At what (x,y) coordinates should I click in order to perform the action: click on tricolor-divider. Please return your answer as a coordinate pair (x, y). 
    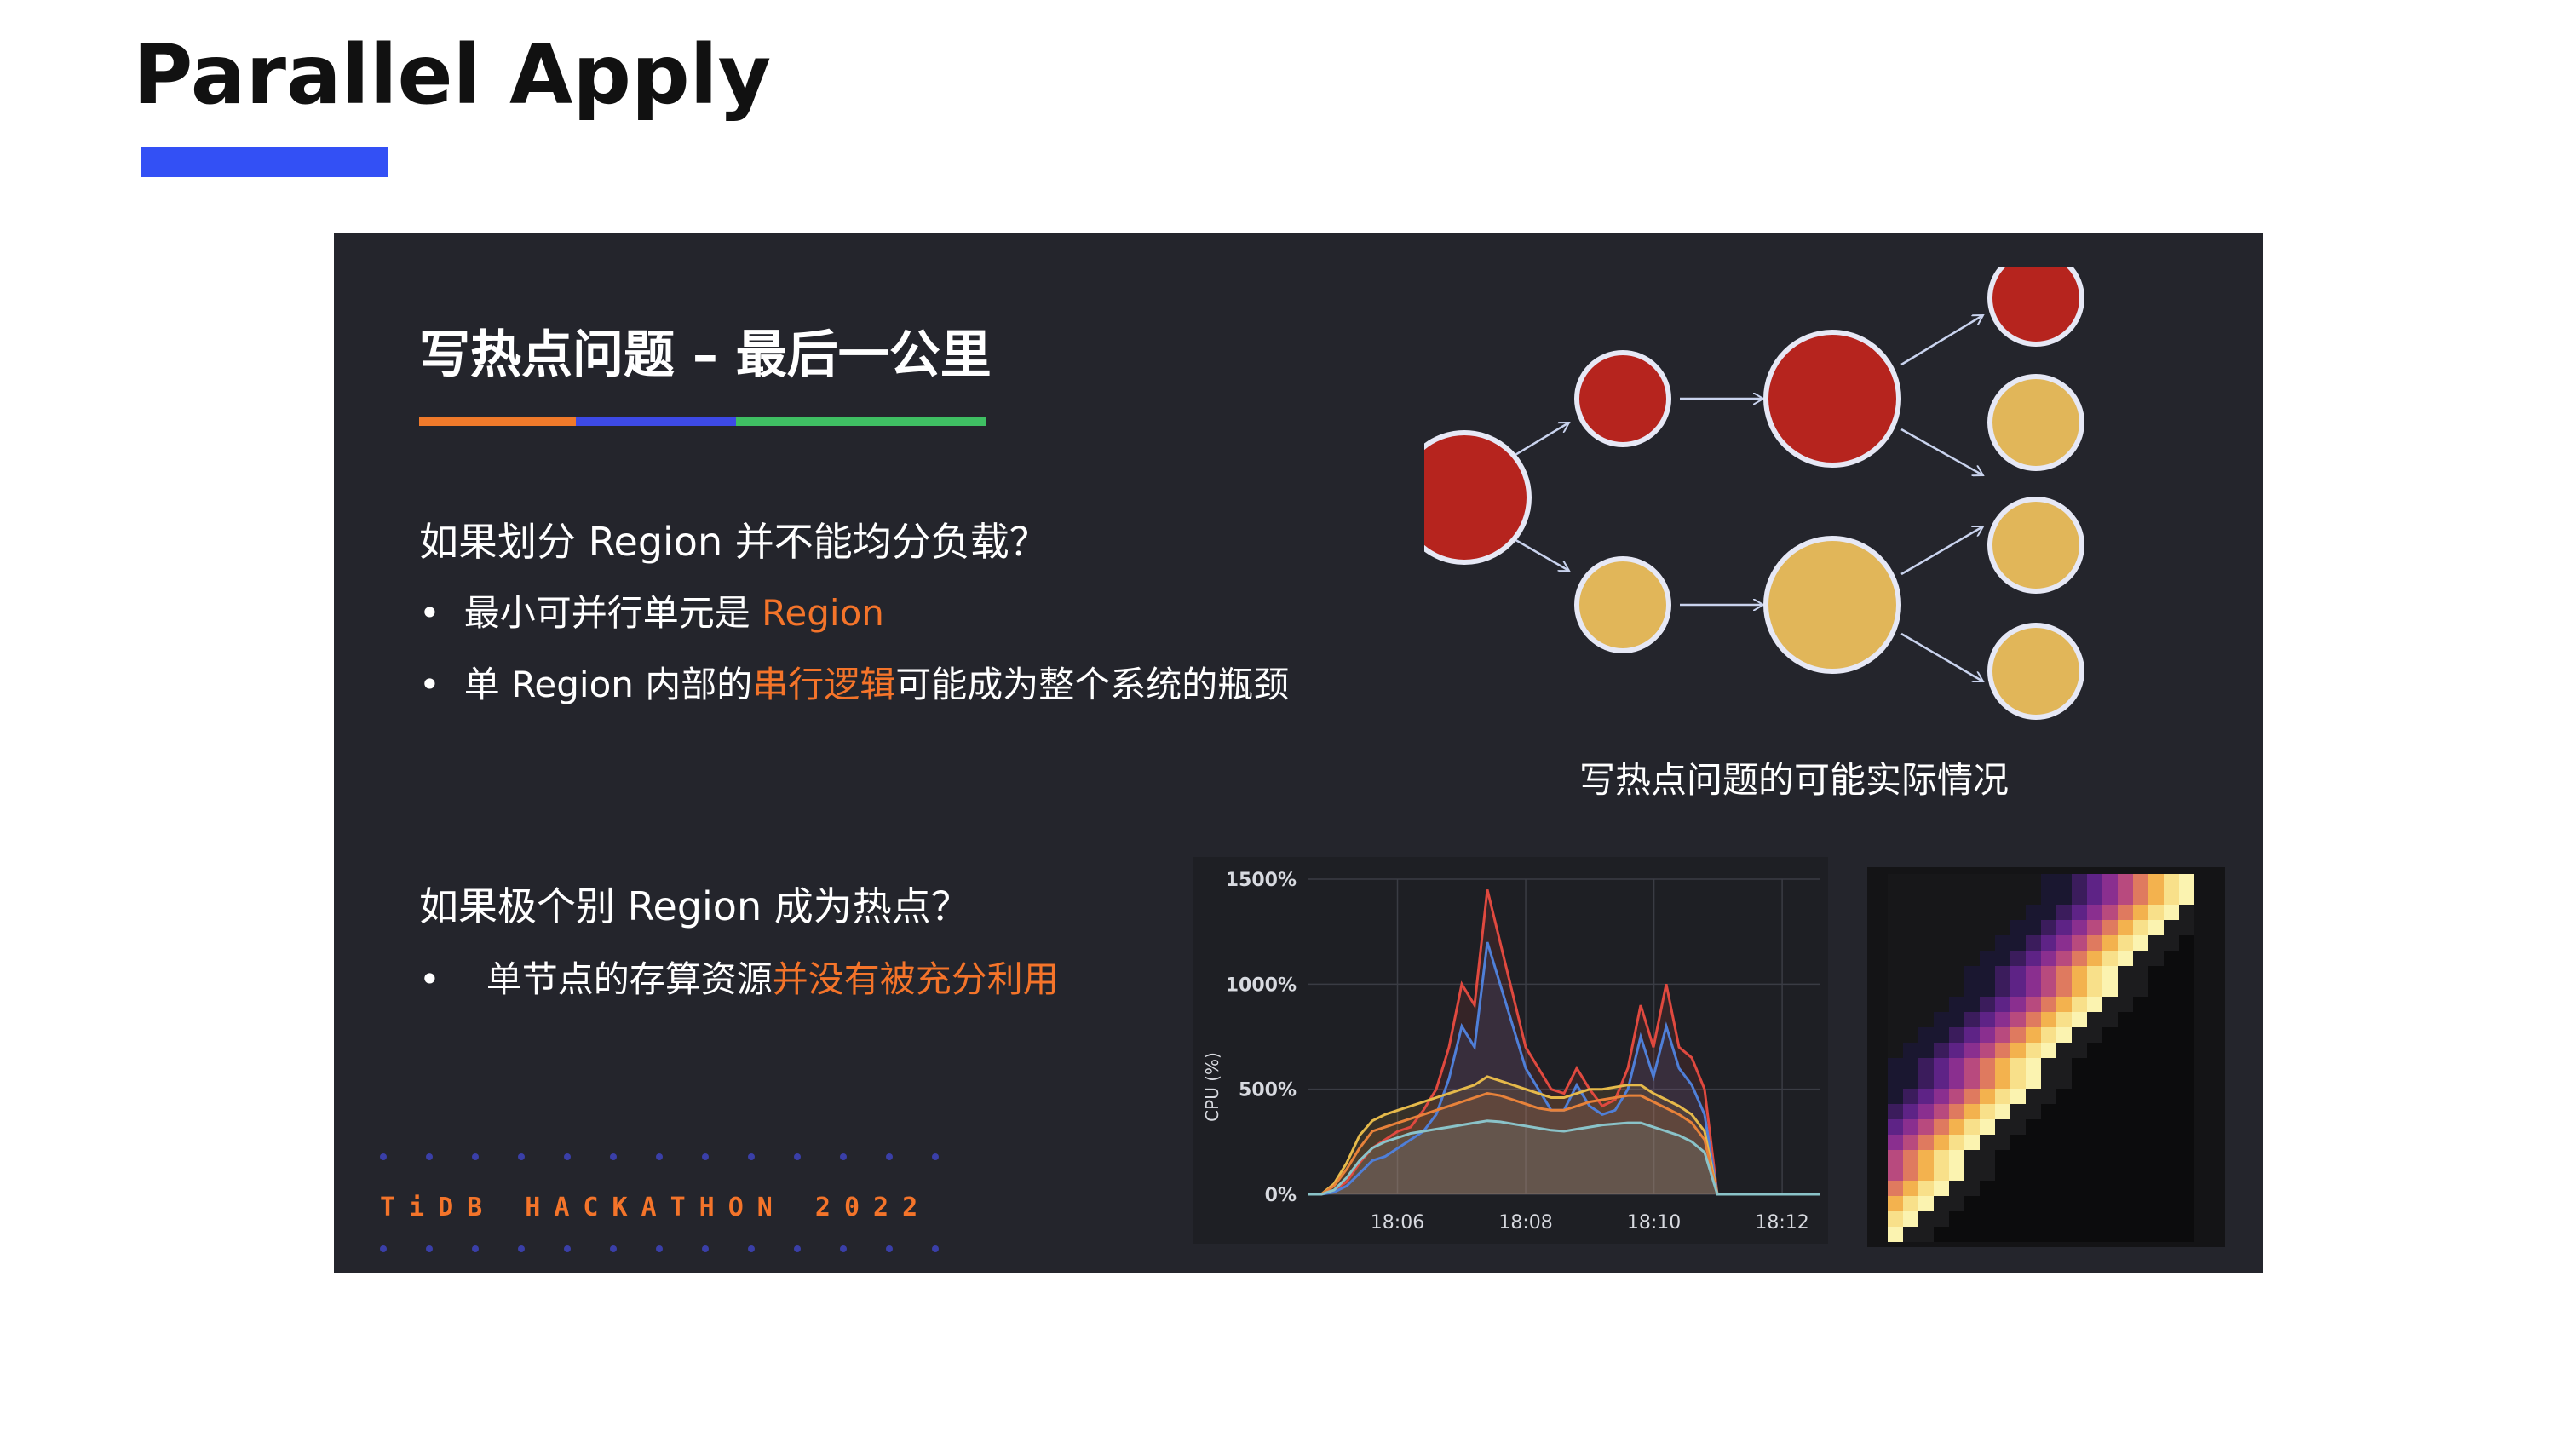
    Looking at the image, I should click on (703, 422).